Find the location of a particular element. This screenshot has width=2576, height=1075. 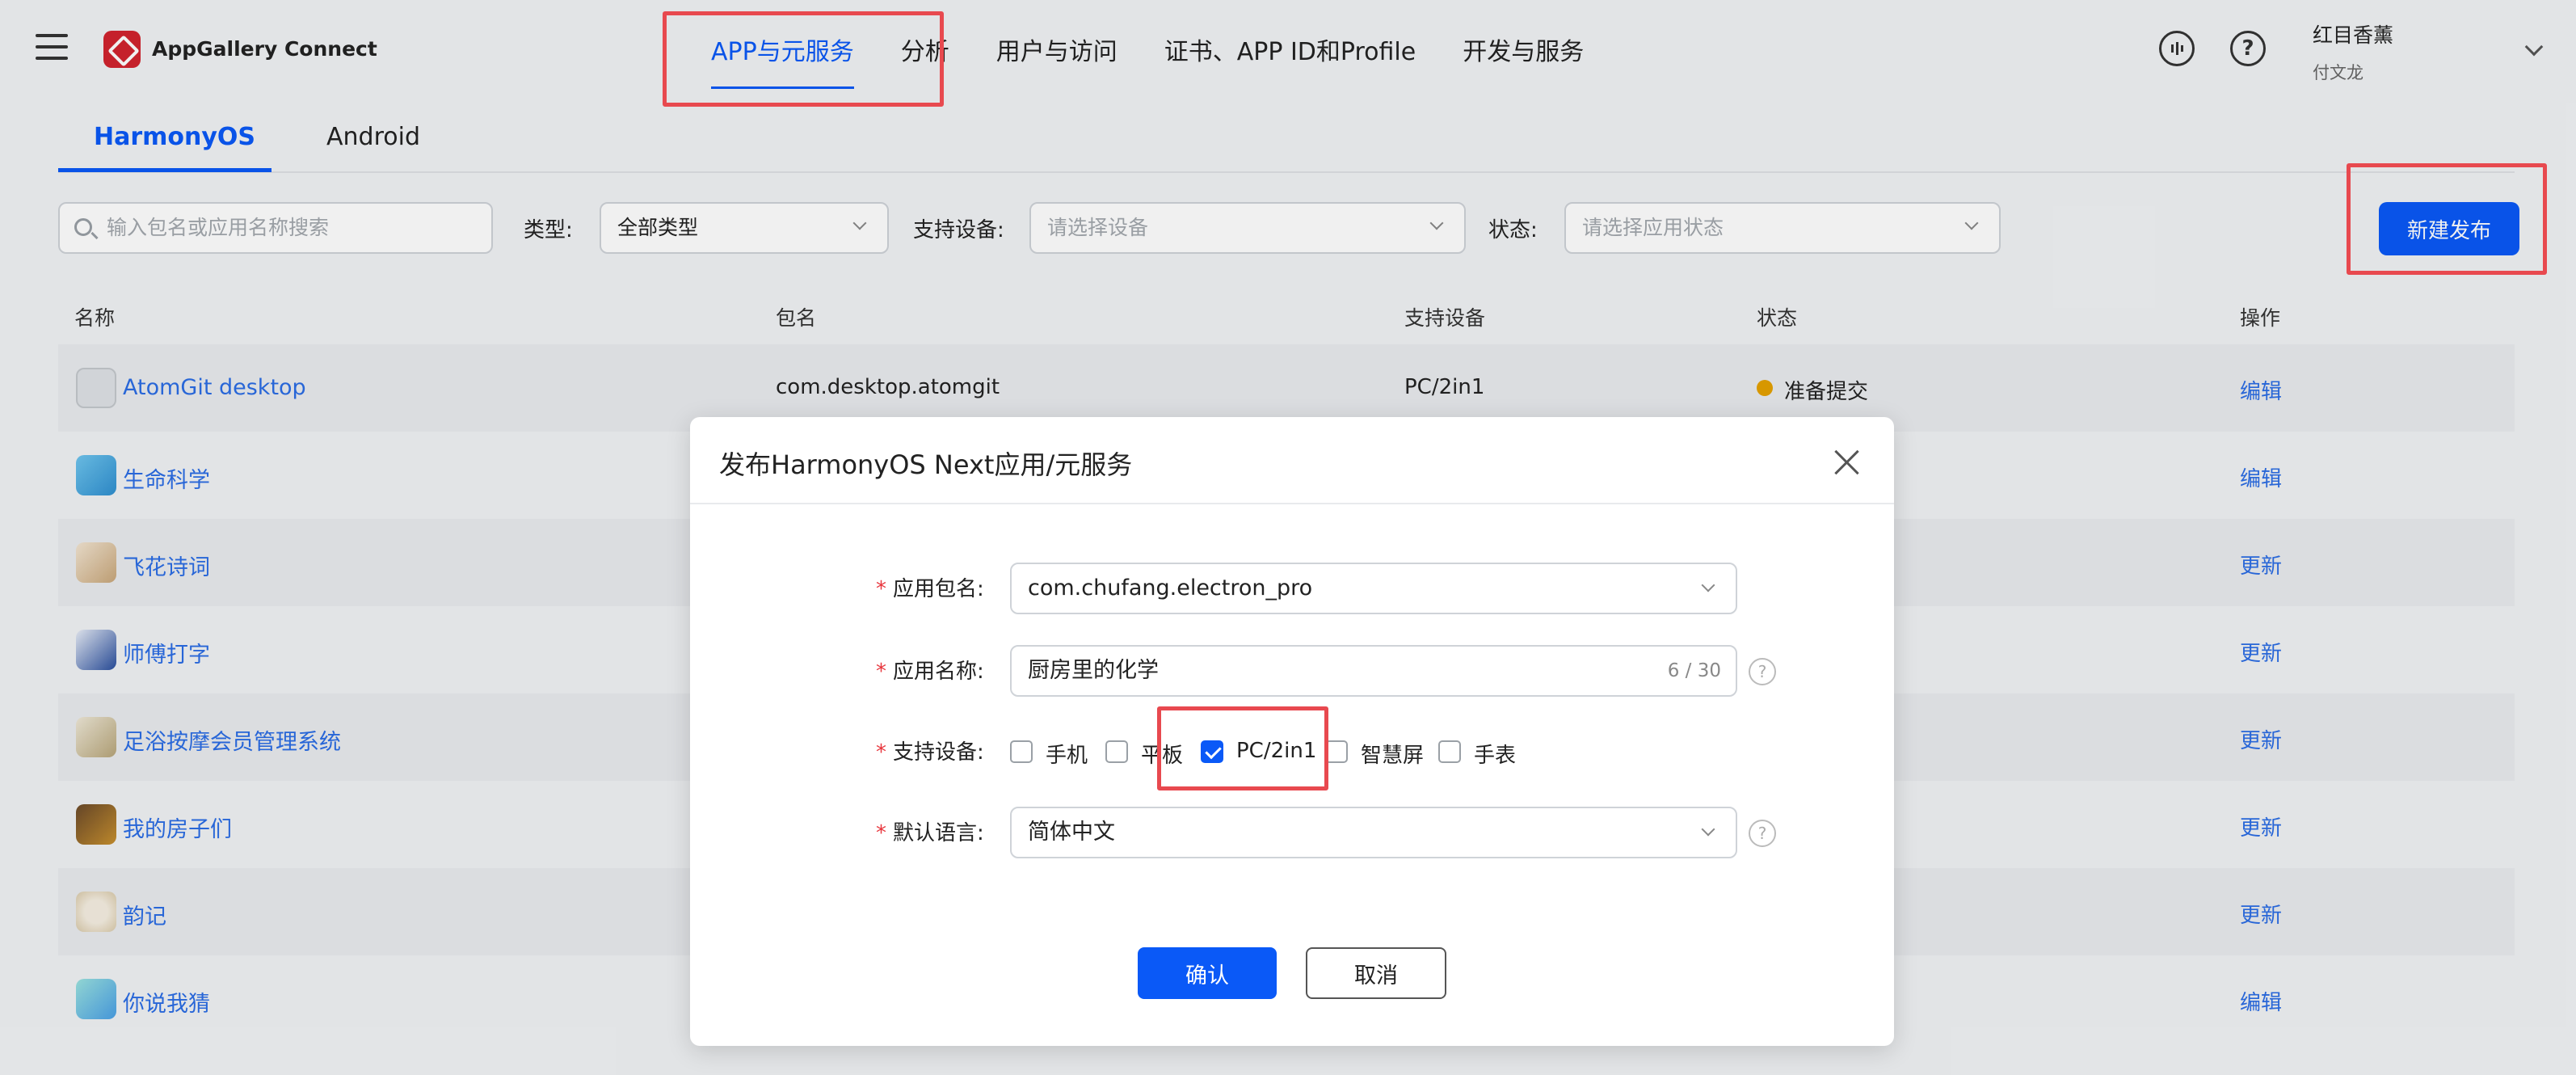

dialog-title: 发布HarmonyOS Next应用/元服务 is located at coordinates (926, 464).